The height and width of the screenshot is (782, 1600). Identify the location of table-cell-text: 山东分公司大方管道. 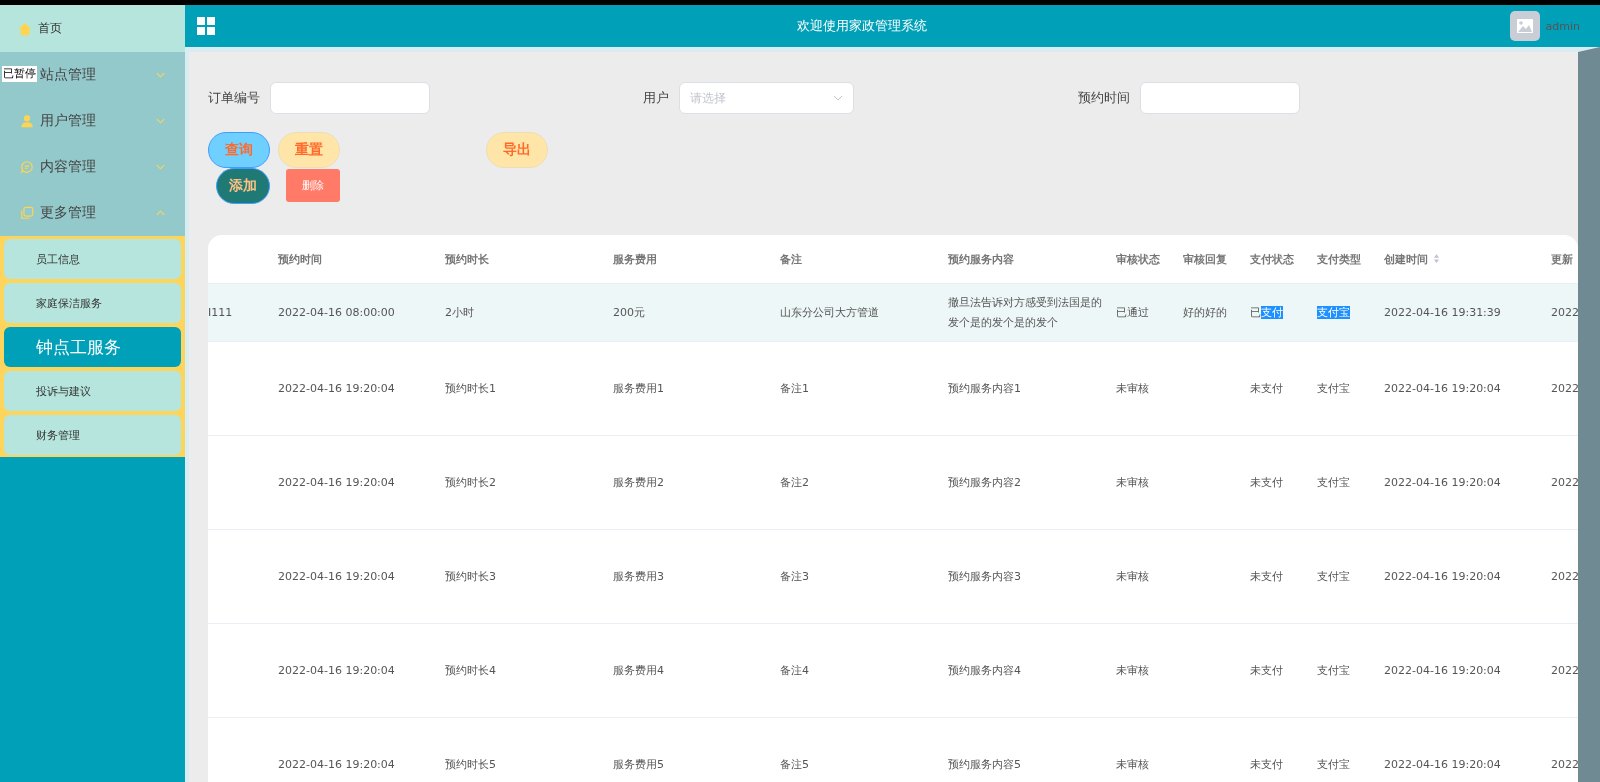
(829, 312).